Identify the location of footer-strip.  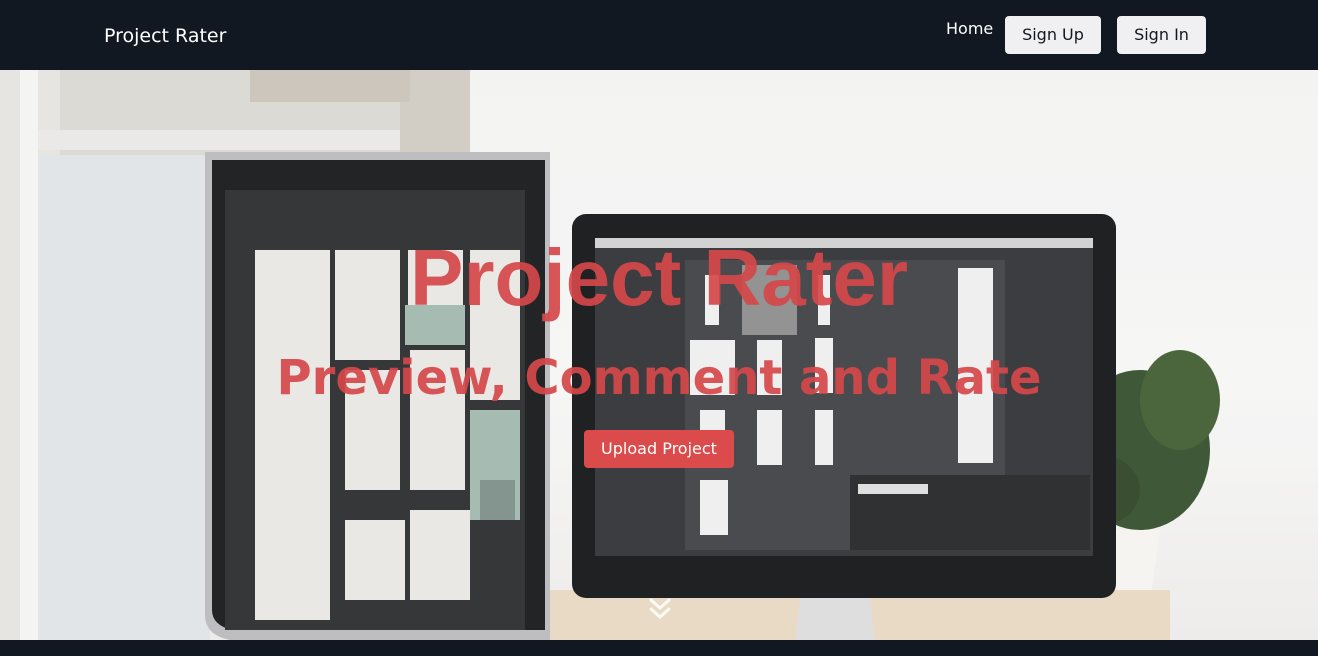
(659, 648).